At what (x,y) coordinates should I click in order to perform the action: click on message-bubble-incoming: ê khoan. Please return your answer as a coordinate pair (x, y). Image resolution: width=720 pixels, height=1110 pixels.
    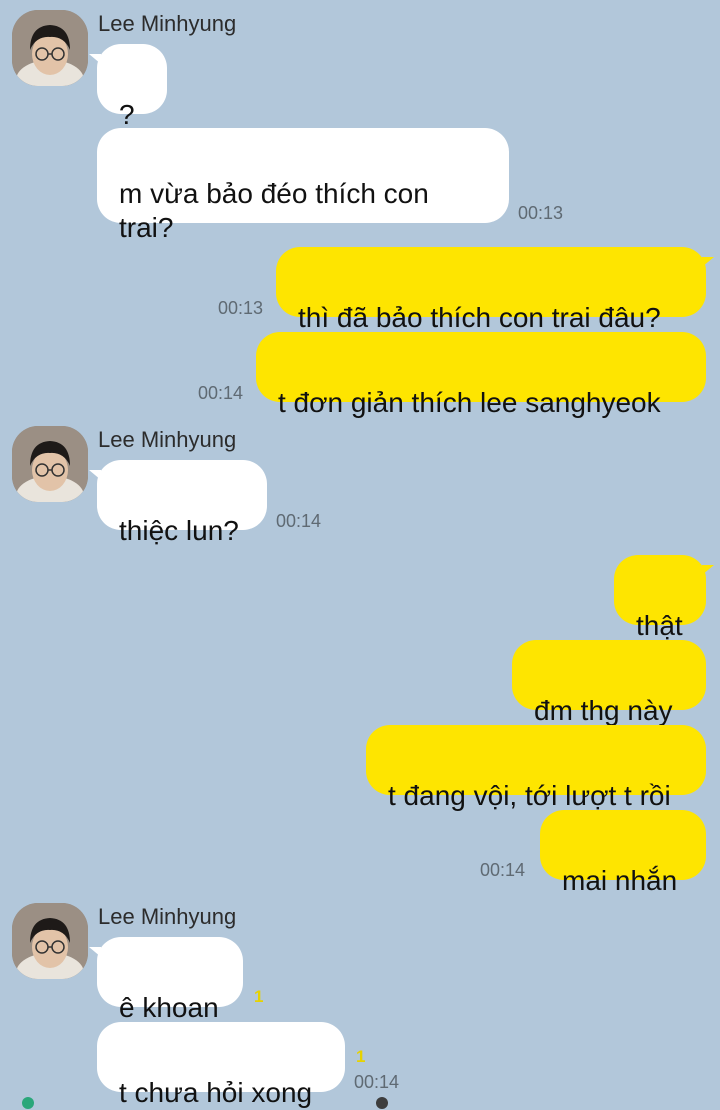
    Looking at the image, I should click on (166, 980).